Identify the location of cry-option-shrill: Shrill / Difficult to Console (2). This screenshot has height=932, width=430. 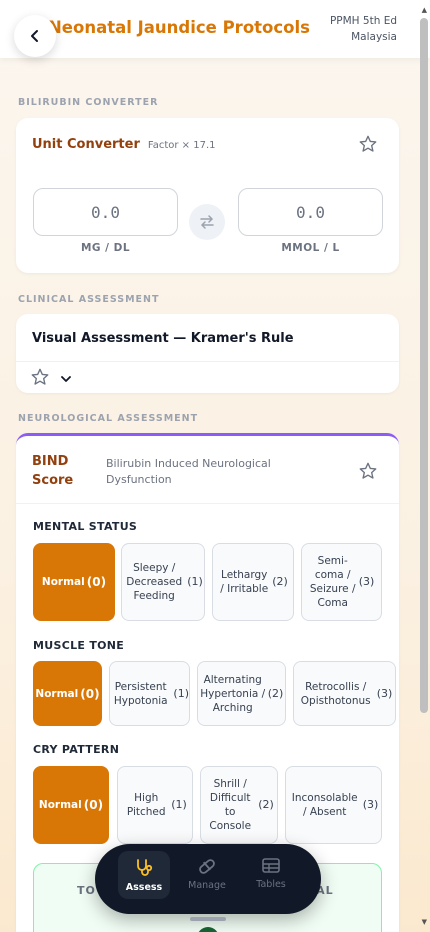
(239, 805).